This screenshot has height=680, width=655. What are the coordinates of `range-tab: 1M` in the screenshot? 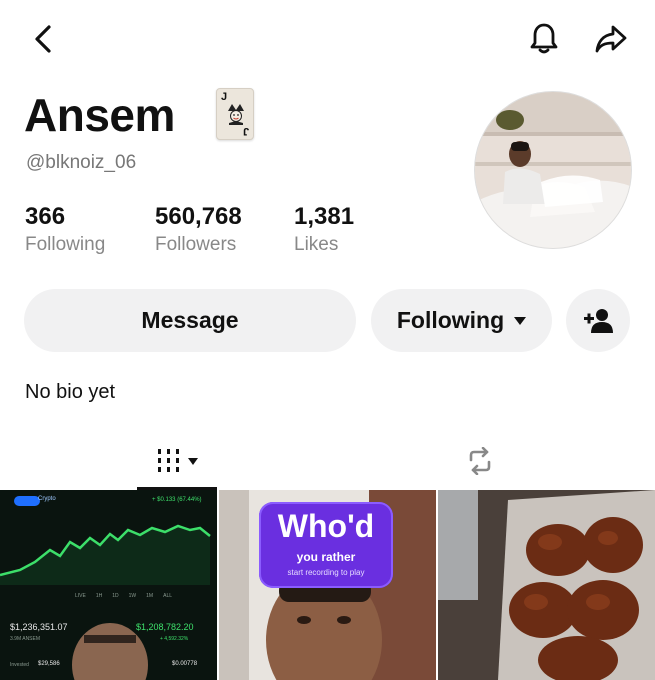 It's located at (149, 596).